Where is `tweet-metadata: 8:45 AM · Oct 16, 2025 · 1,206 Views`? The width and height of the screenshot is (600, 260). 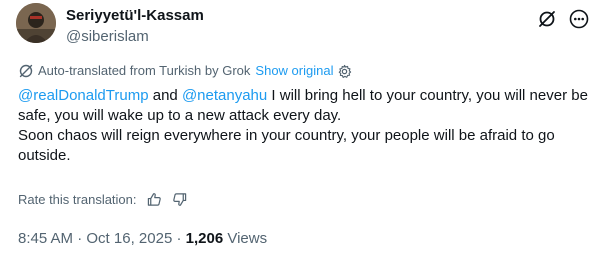
tweet-metadata: 8:45 AM · Oct 16, 2025 · 1,206 Views is located at coordinates (142, 238).